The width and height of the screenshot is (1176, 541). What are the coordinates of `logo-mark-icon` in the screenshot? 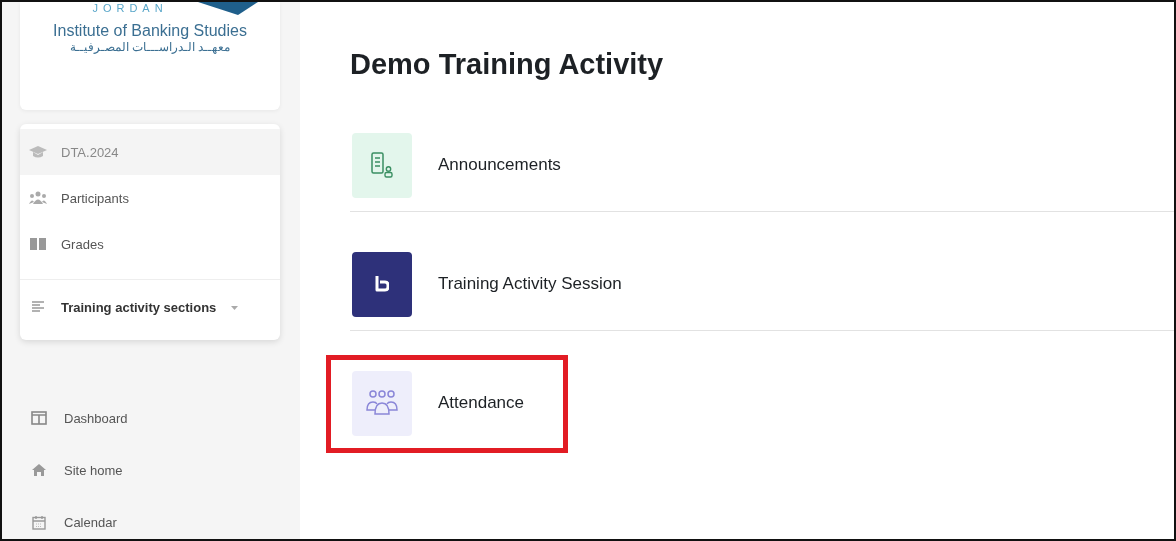 It's located at (228, 9).